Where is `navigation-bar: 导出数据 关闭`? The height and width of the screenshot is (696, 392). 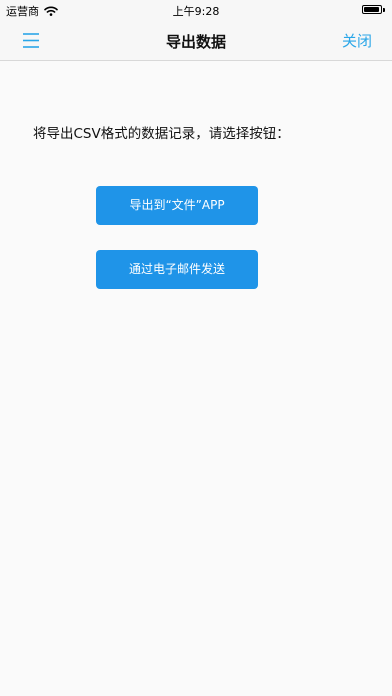 navigation-bar: 导出数据 关闭 is located at coordinates (196, 40).